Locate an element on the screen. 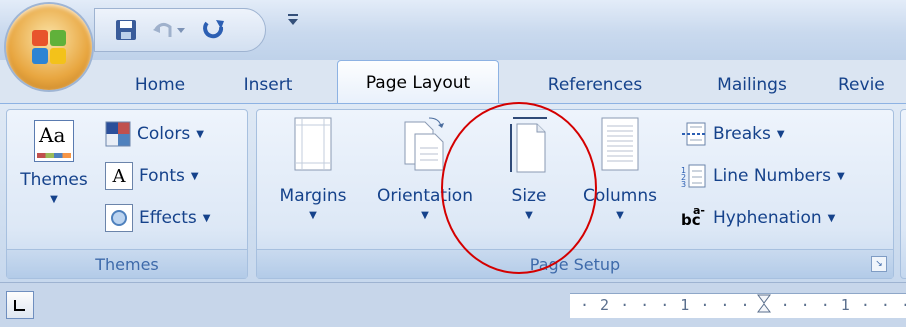 The image size is (906, 327). themes-label: Themes is located at coordinates (54, 180).